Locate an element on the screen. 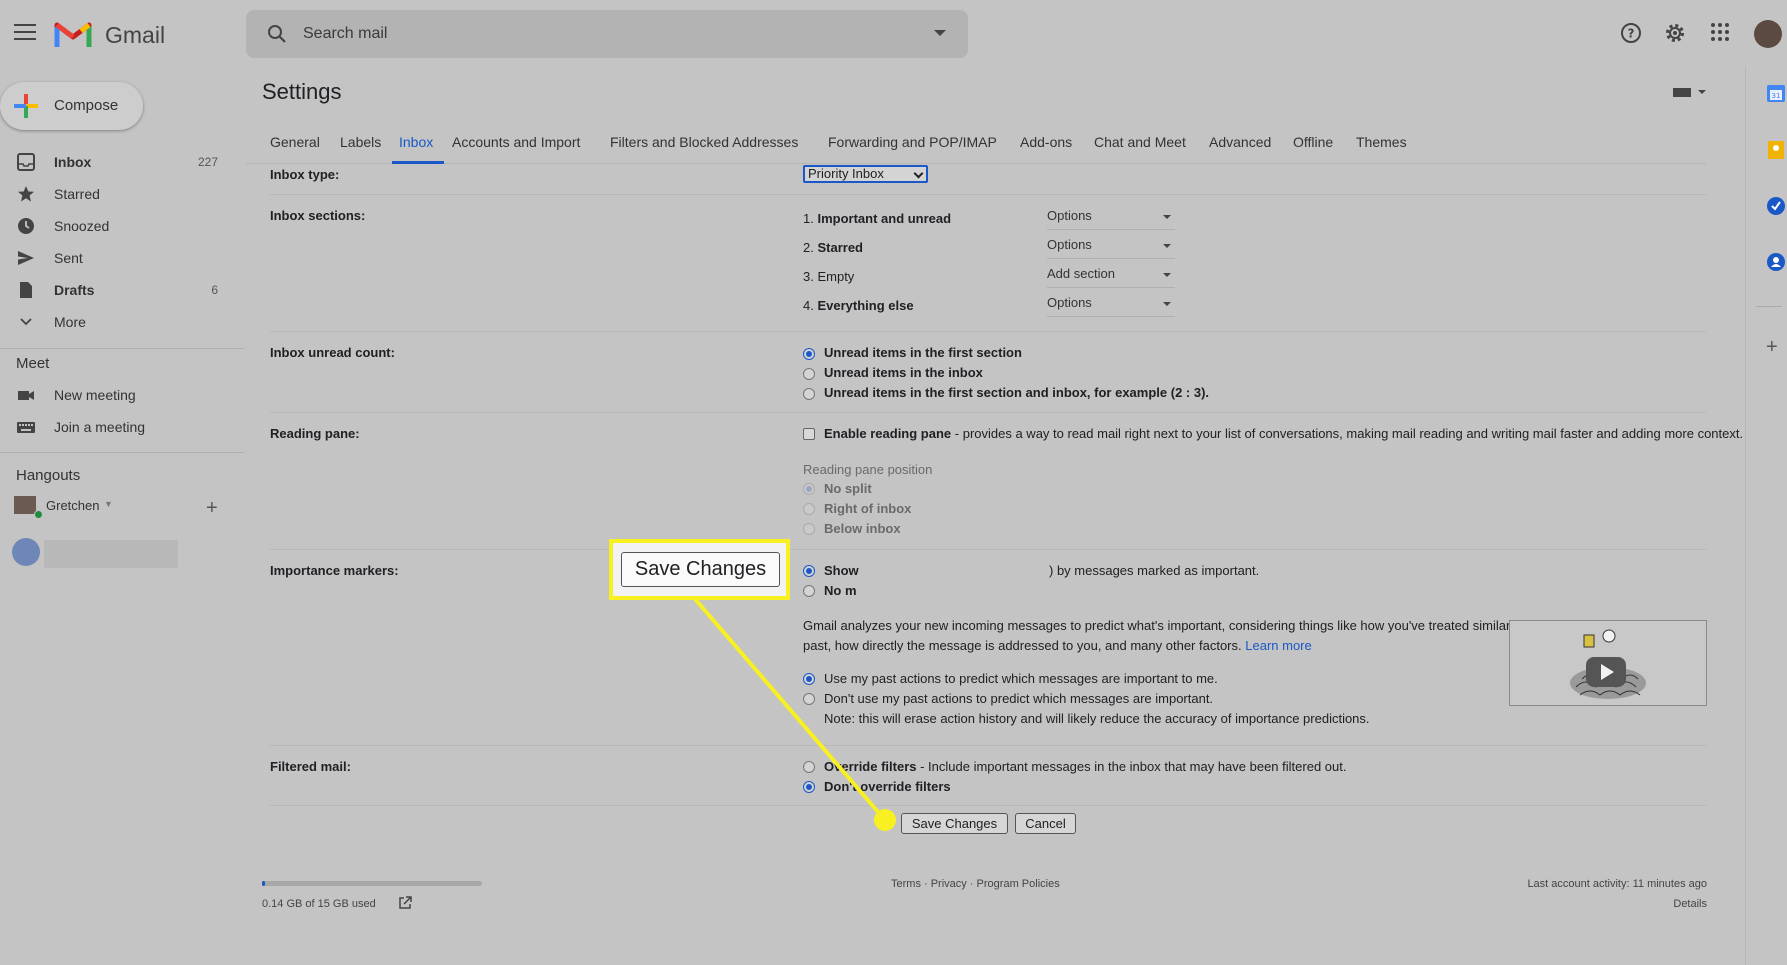 This screenshot has width=1787, height=965. callout-save-changes-label: Save Changes is located at coordinates (700, 569).